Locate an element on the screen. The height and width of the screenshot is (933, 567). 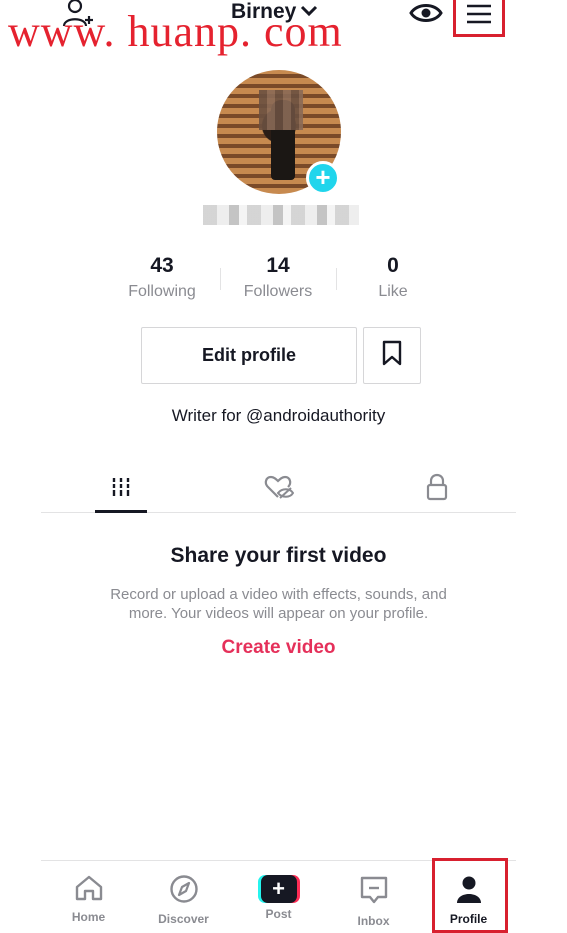
eye-icon is located at coordinates (426, 13).